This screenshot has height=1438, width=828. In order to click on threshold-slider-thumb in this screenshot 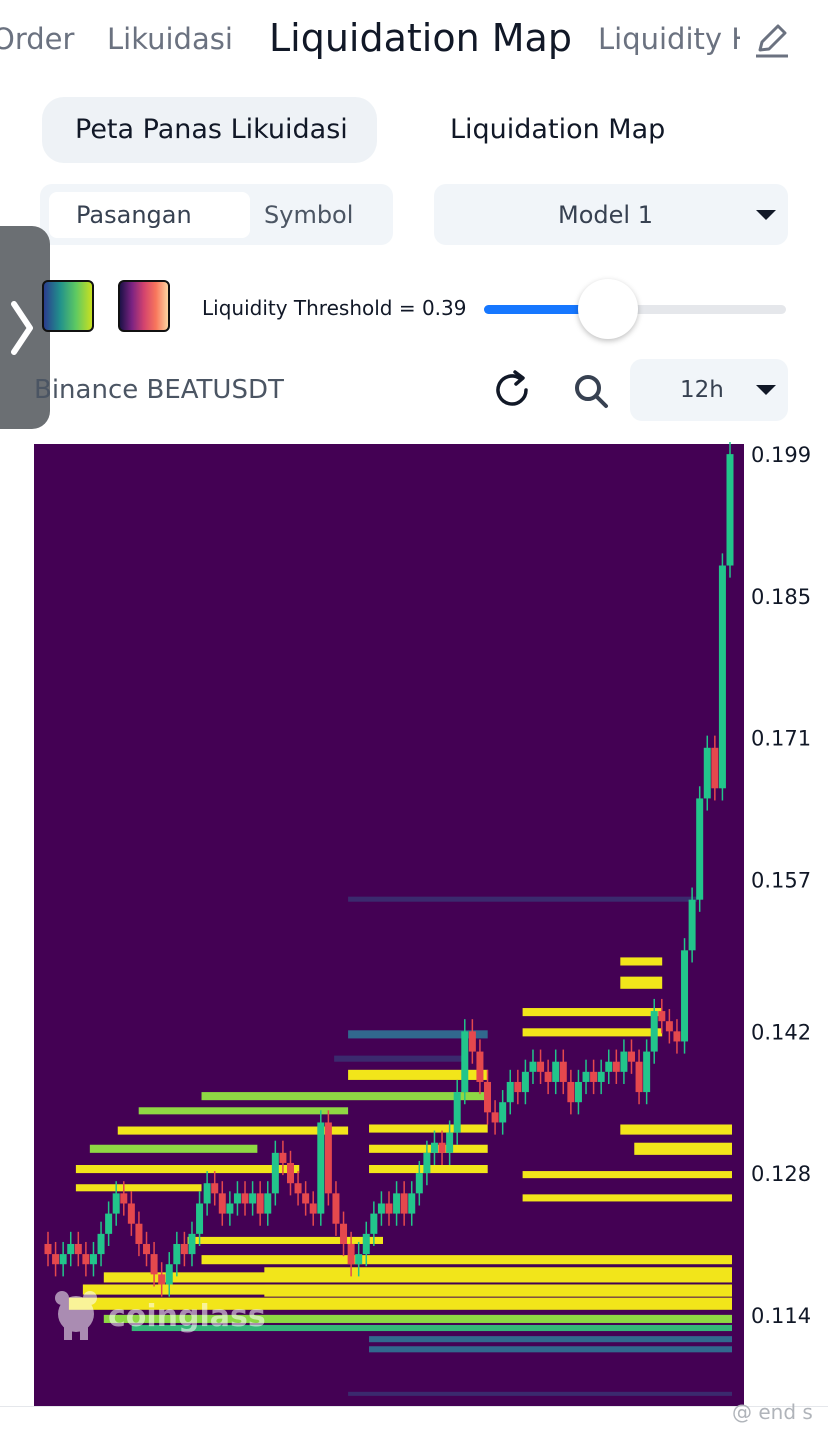, I will do `click(608, 309)`.